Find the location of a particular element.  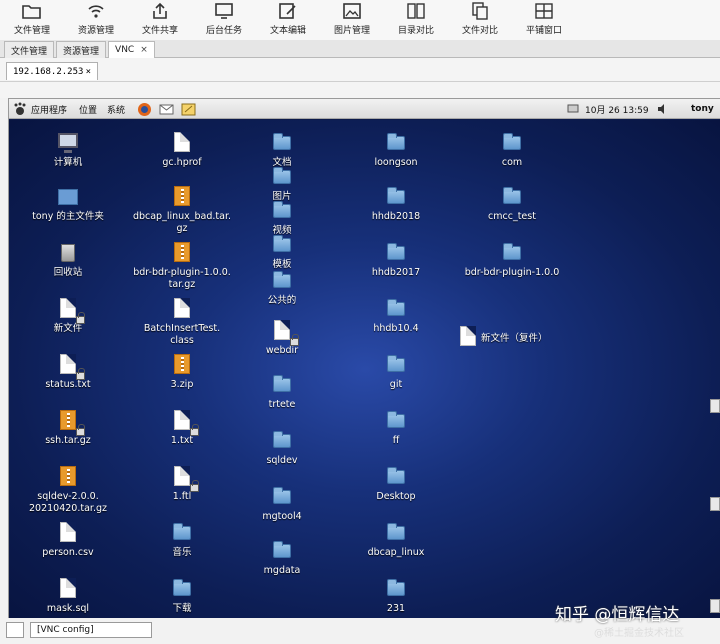

desktop-icon: 计算机 is located at coordinates (68, 150).